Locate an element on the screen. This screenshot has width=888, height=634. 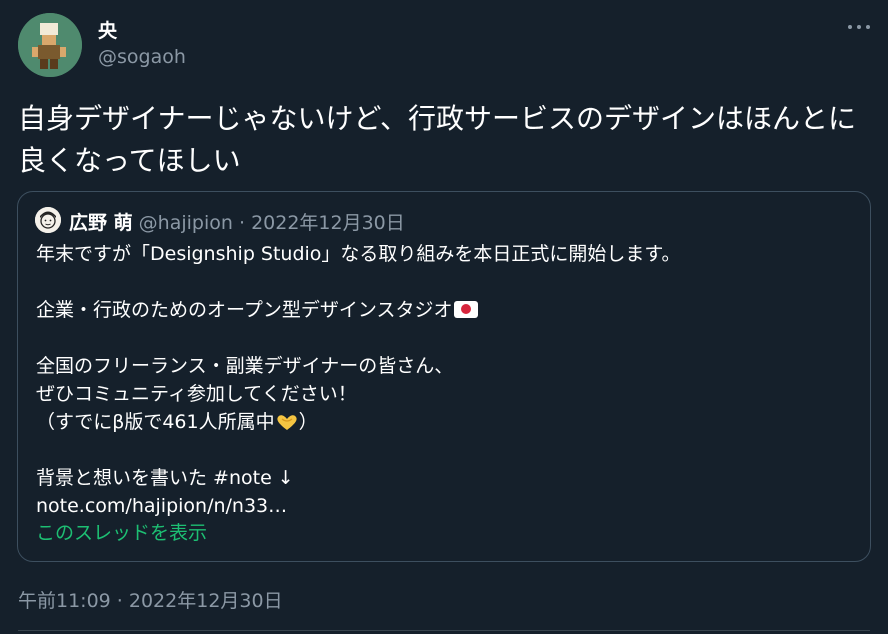
quoted-author-name: 広野 萌 is located at coordinates (101, 223).